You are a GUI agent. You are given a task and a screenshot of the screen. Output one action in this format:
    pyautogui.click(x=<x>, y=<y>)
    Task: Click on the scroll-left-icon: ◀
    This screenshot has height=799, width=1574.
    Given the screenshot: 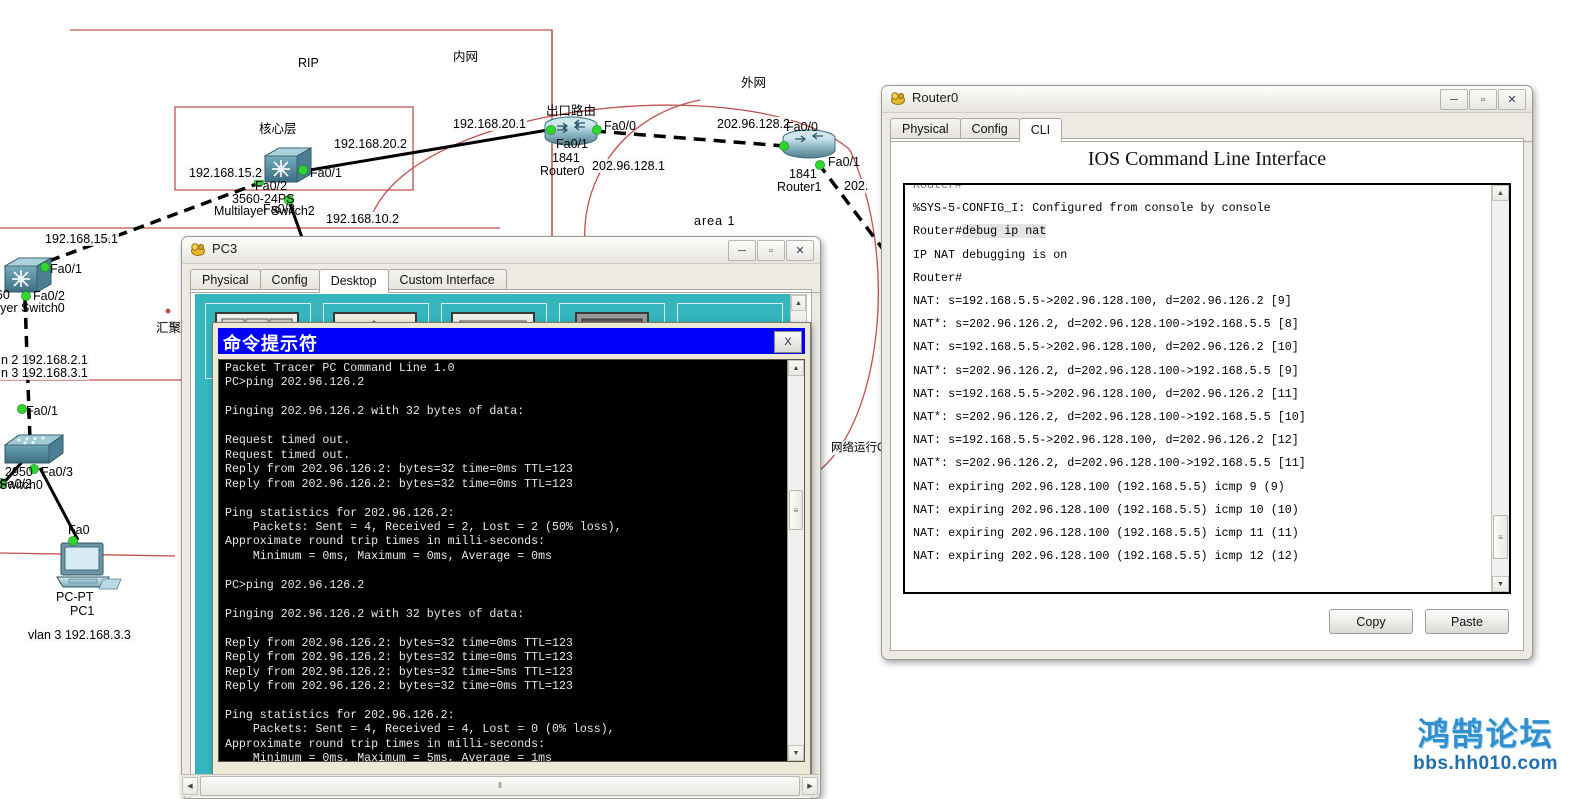 What is the action you would take?
    pyautogui.click(x=190, y=786)
    